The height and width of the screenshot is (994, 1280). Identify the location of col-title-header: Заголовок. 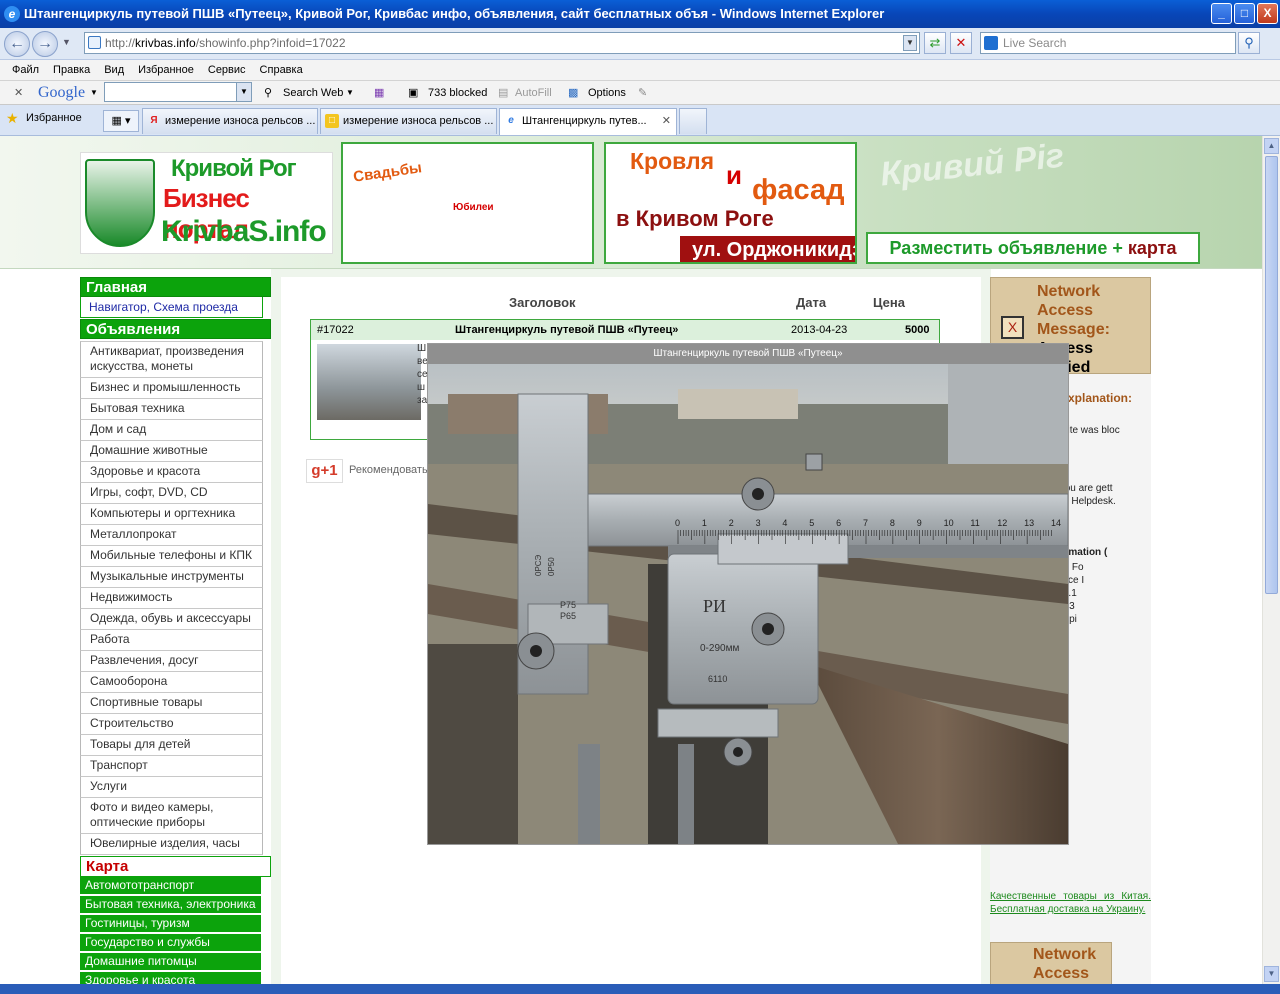
(542, 302).